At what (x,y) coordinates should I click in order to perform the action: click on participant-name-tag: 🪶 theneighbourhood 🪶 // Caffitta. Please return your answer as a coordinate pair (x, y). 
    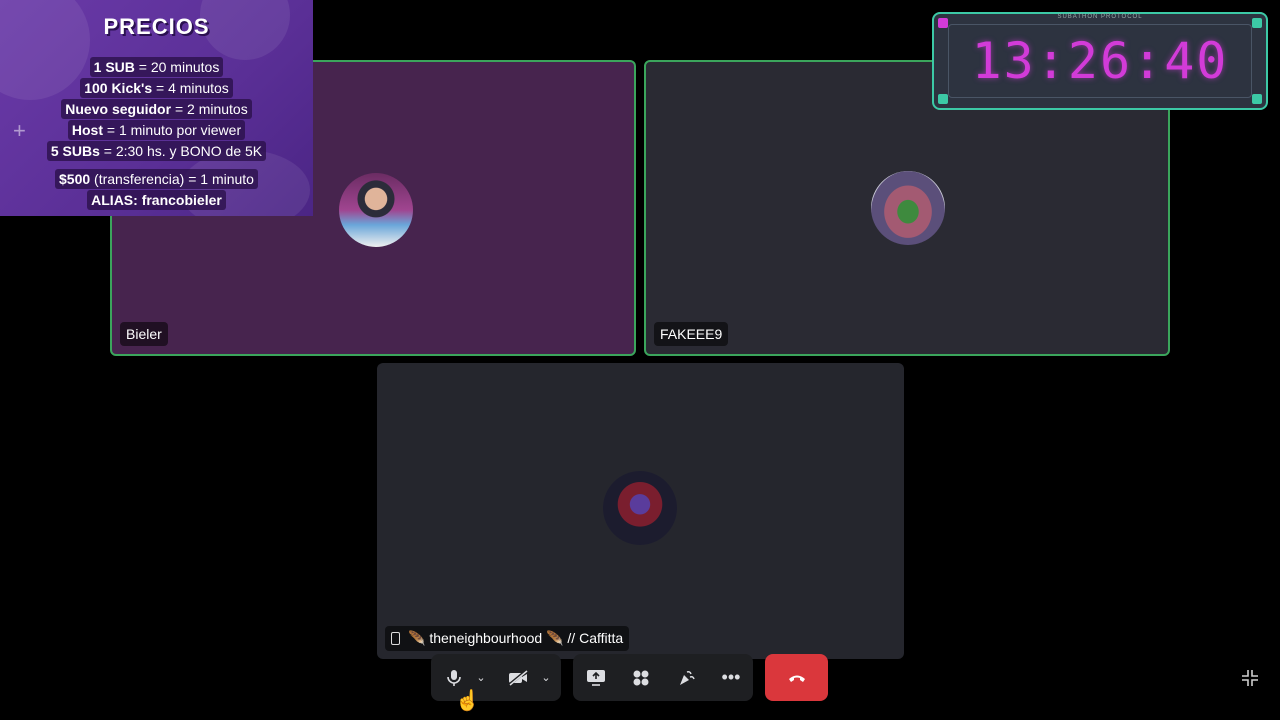
    Looking at the image, I should click on (507, 638).